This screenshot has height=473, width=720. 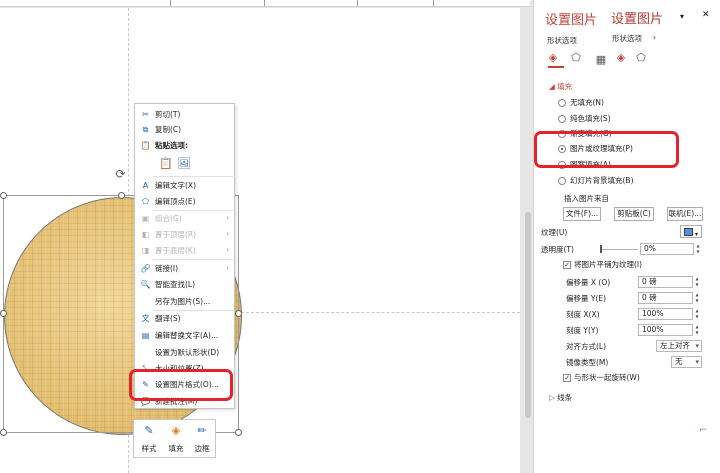 I want to click on texture-swatch-icon, so click(x=689, y=232).